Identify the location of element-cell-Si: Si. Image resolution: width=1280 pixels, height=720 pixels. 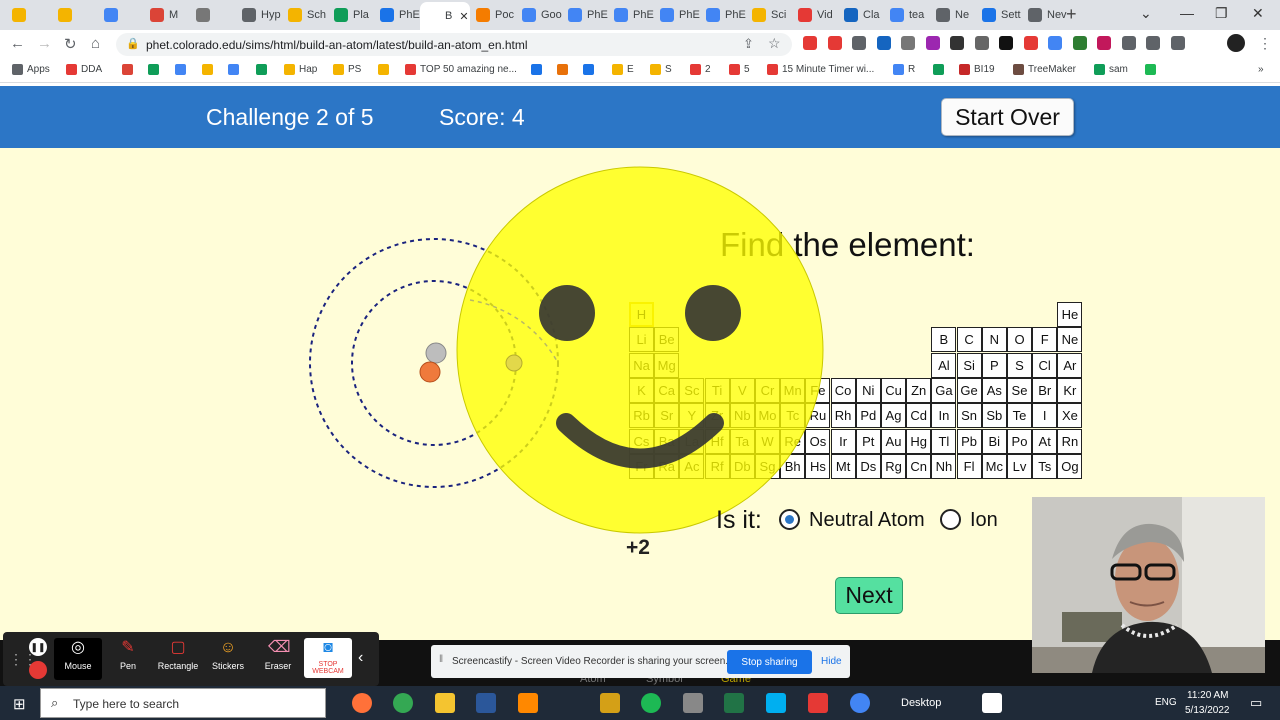
(969, 365).